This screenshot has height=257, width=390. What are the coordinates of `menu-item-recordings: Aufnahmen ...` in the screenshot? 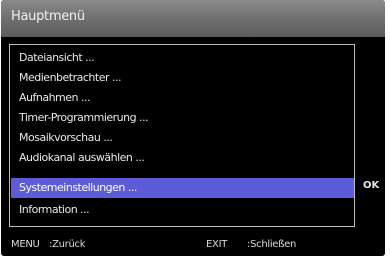 It's located at (182, 98).